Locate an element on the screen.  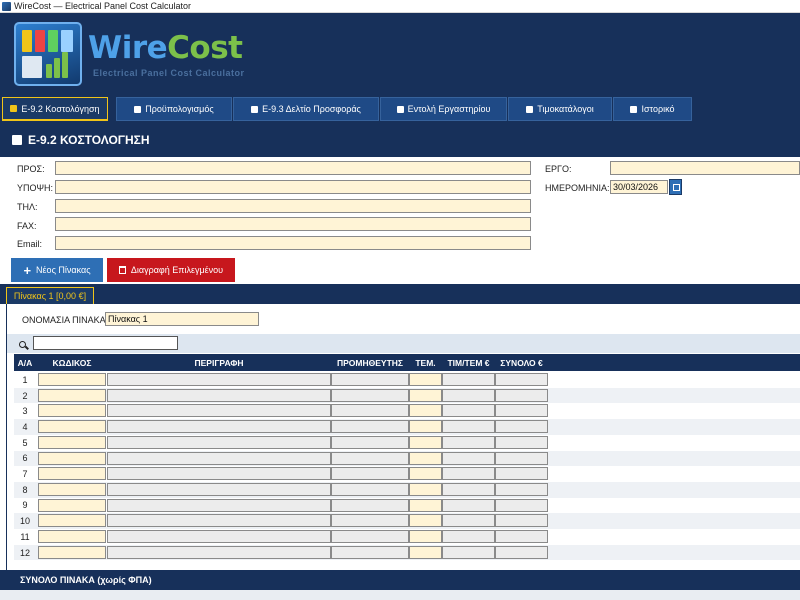
search-icon is located at coordinates (22, 344).